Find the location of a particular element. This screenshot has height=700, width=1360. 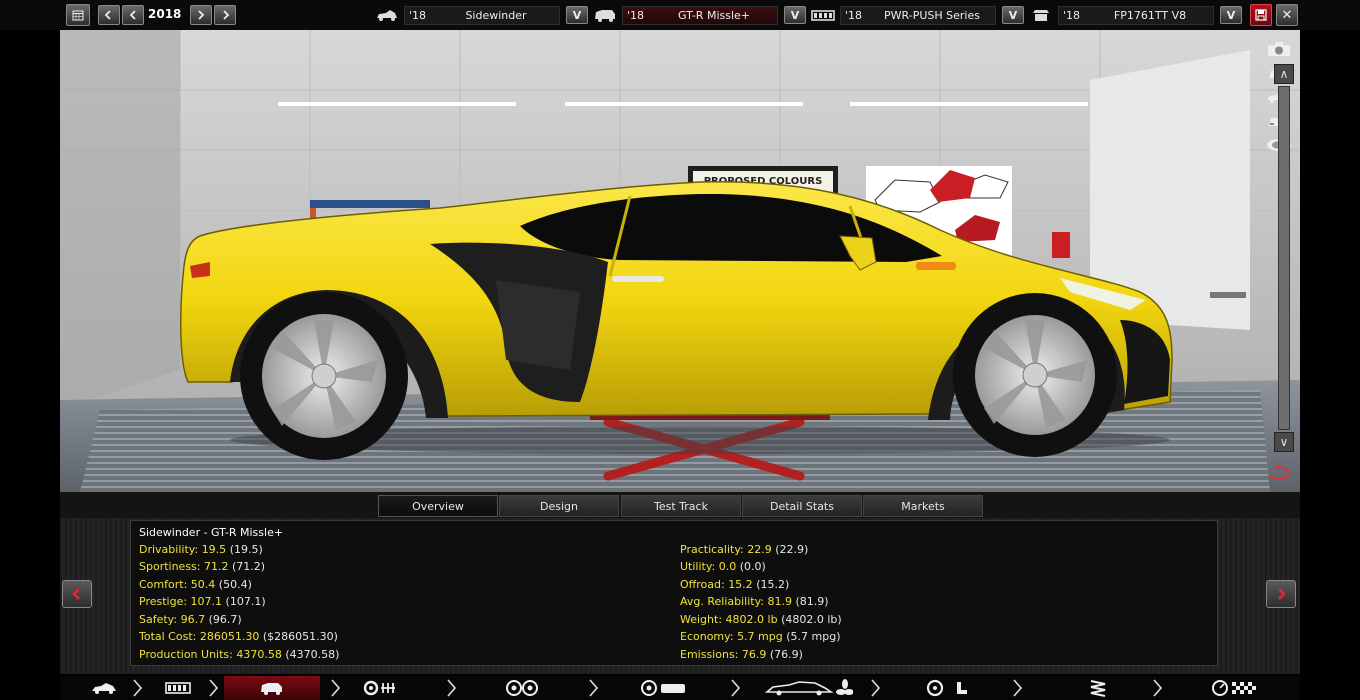

chassis-icon is located at coordinates (178, 688).